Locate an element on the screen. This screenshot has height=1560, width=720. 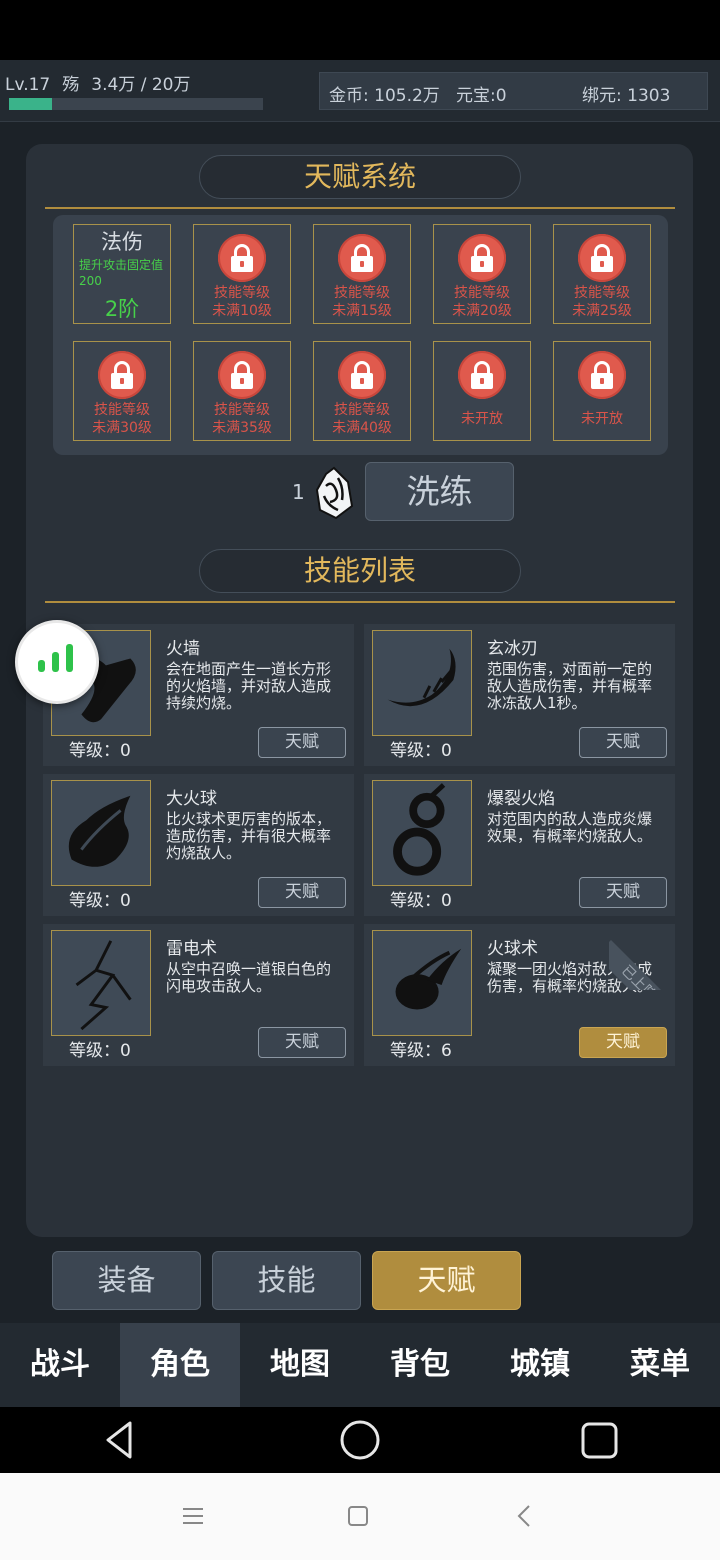
talent-cell-locked: 技能等级 未满20级 is located at coordinates (482, 274).